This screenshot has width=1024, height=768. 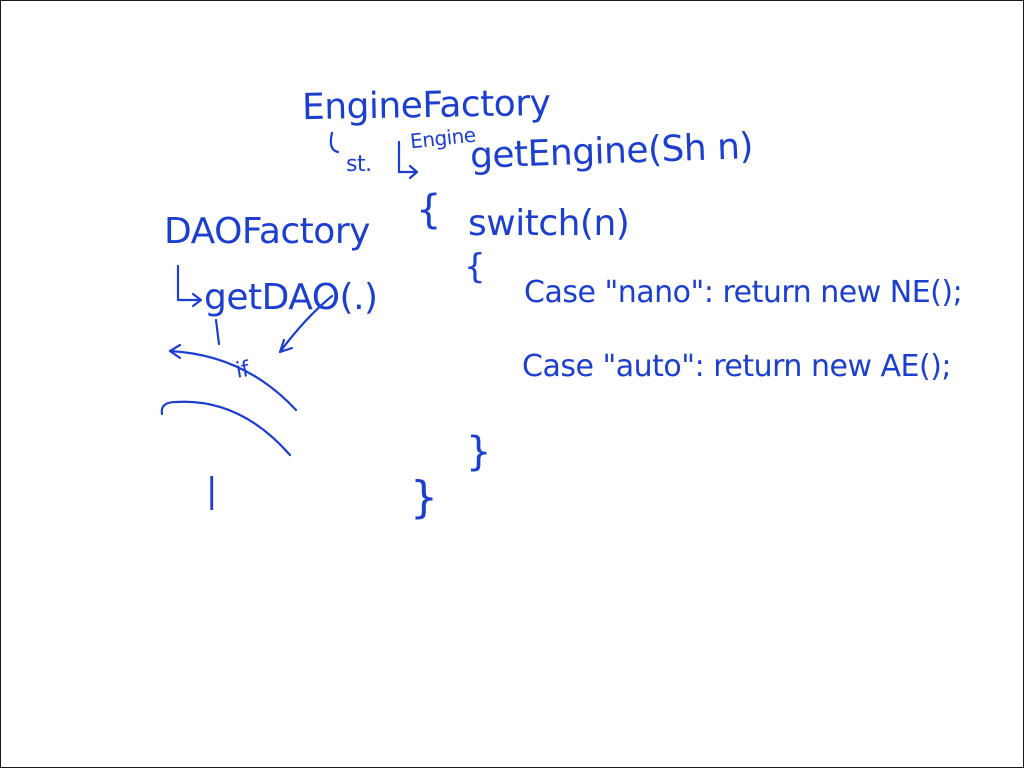 What do you see at coordinates (359, 164) in the screenshot?
I see `static-label: st.` at bounding box center [359, 164].